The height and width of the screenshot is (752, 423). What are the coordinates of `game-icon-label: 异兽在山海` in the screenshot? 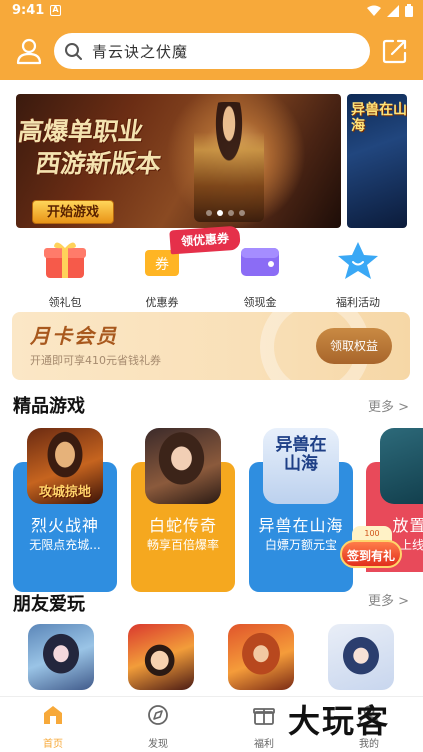 It's located at (301, 454).